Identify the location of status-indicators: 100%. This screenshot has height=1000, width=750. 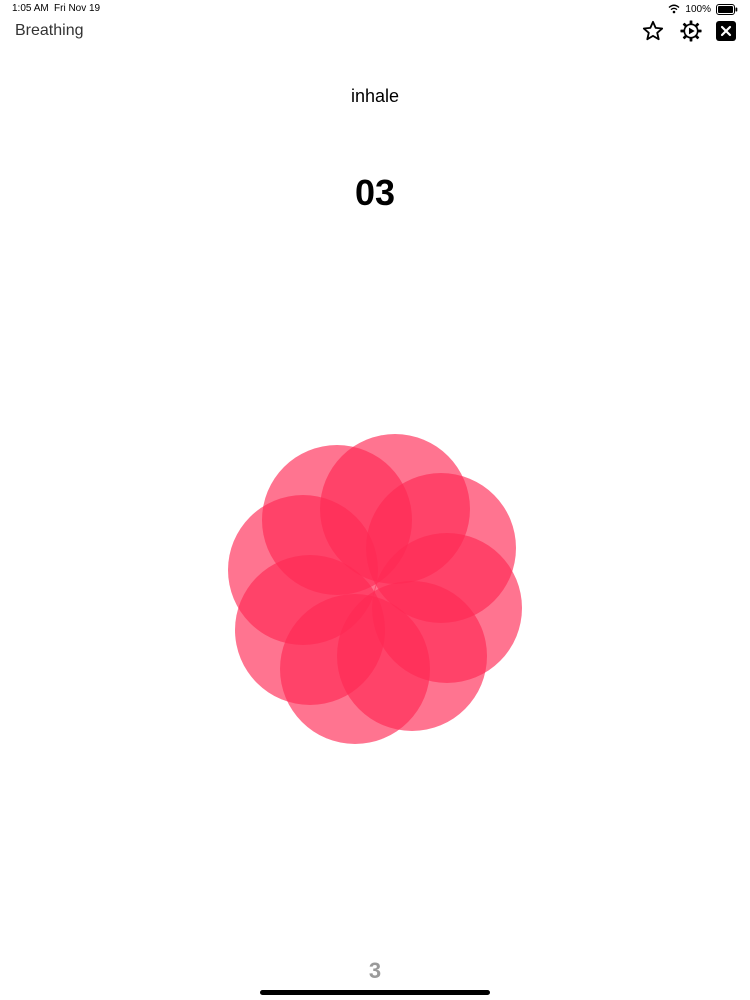
(703, 9).